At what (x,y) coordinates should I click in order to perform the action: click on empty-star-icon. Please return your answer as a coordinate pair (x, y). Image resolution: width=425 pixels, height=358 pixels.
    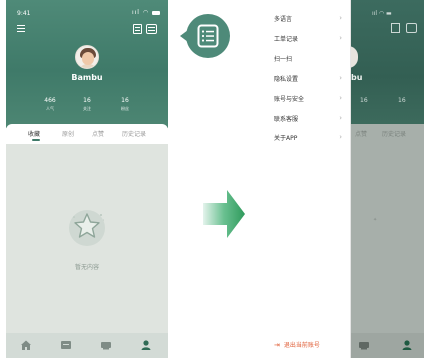
    Looking at the image, I should click on (87, 226).